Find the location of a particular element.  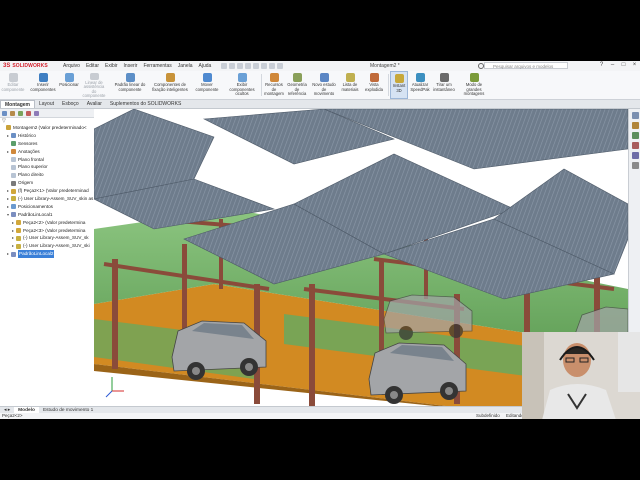

tree-item: ▸ (-) User Library-Assem_SUV_skin as is located at coordinates (47, 199).